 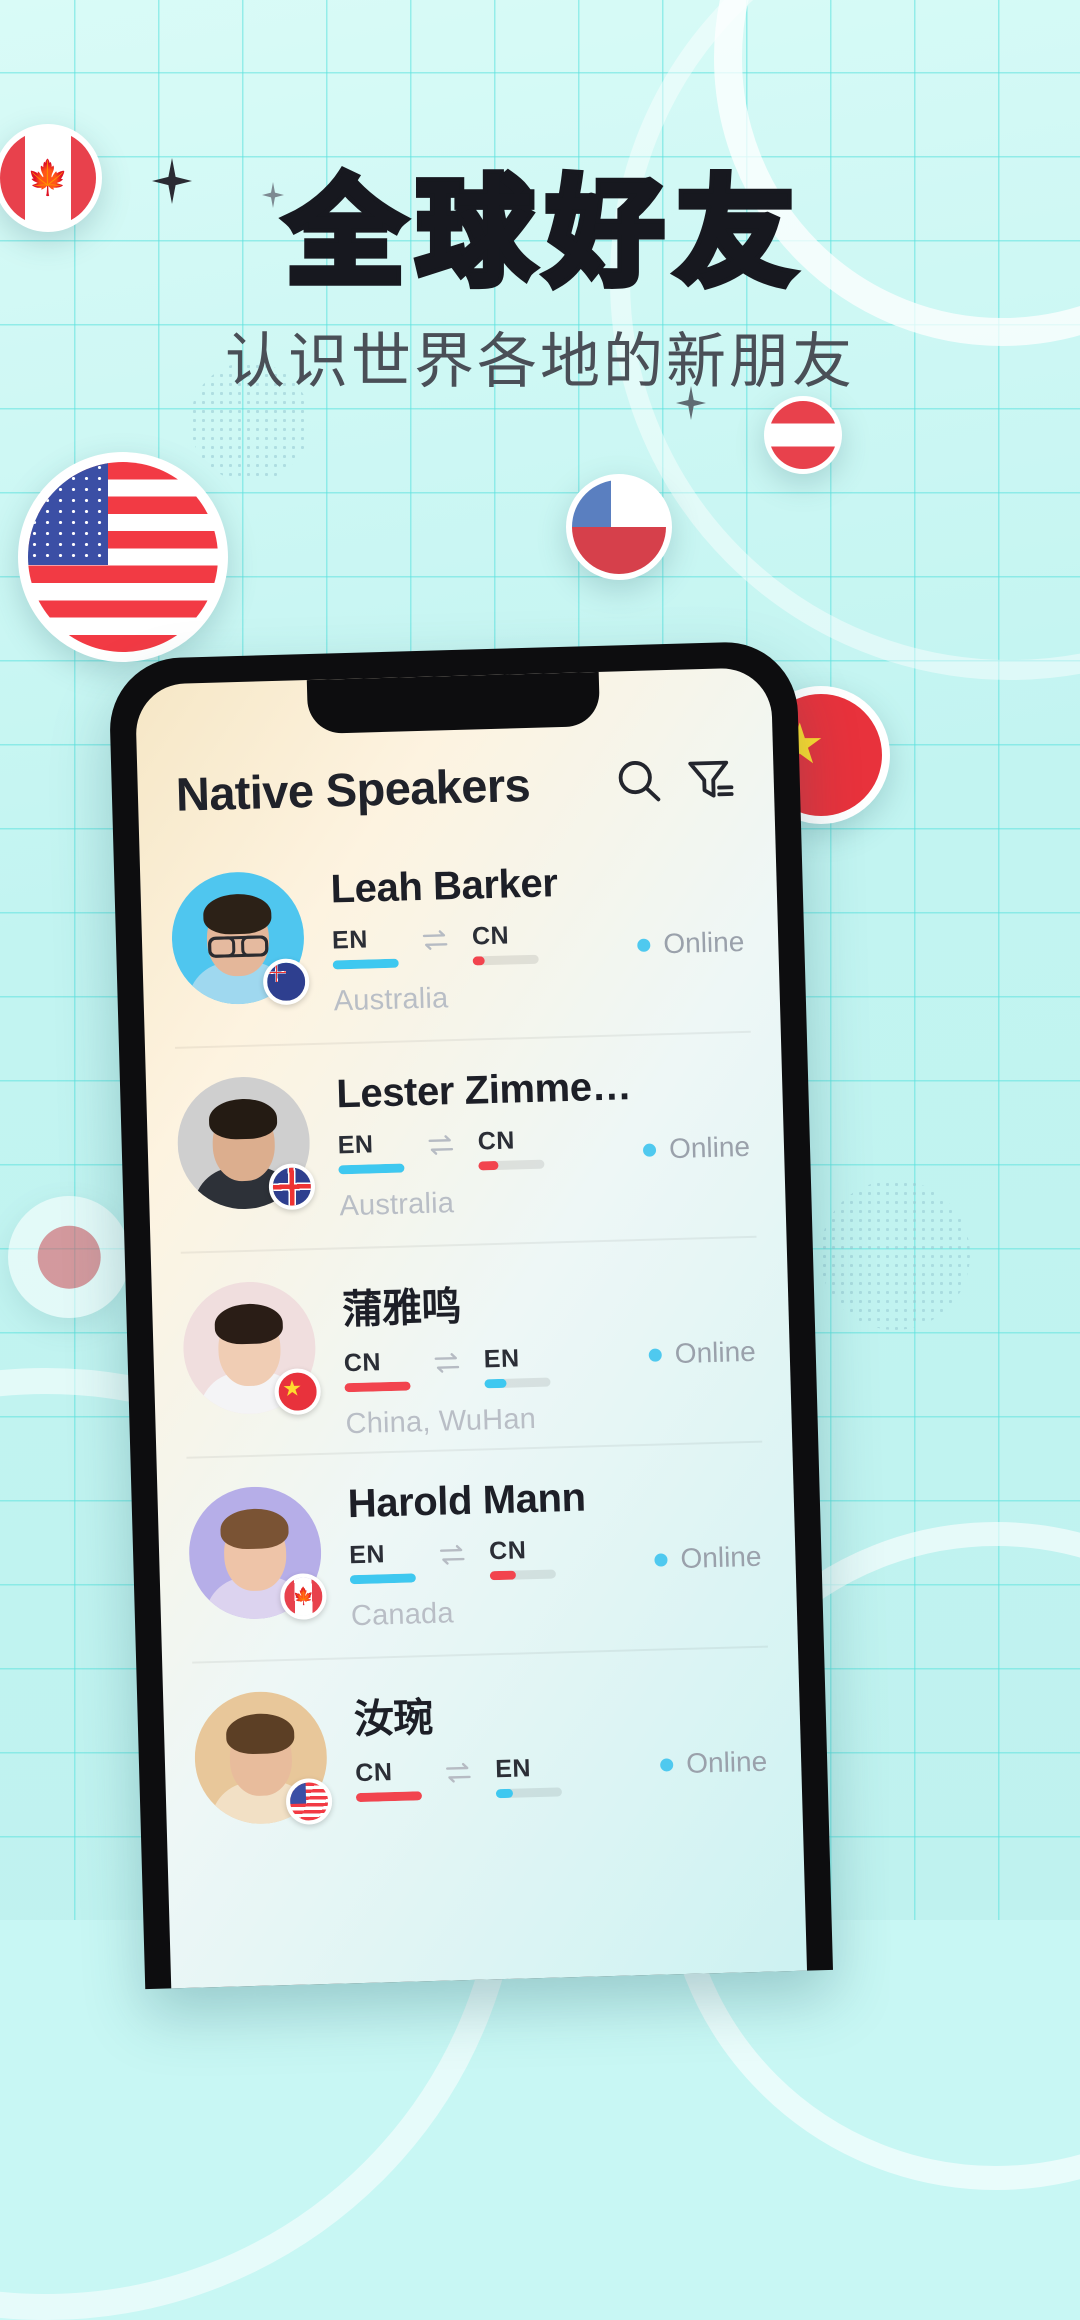 I want to click on list-item: Leah Barker EN CN Australia, so click(x=459, y=938).